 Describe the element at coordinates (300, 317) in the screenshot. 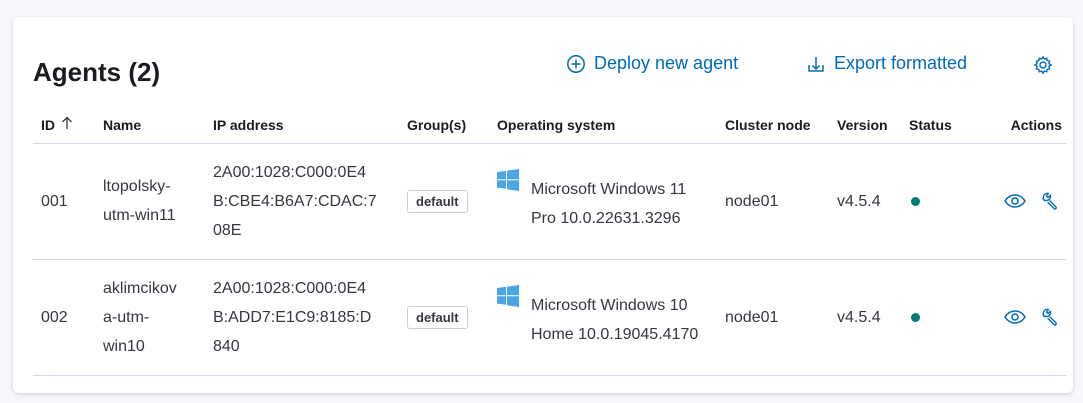

I see `agent-ip: 2A00:1028:C000:0E4 B:ADD7:E1C9:8185:D 840` at that location.